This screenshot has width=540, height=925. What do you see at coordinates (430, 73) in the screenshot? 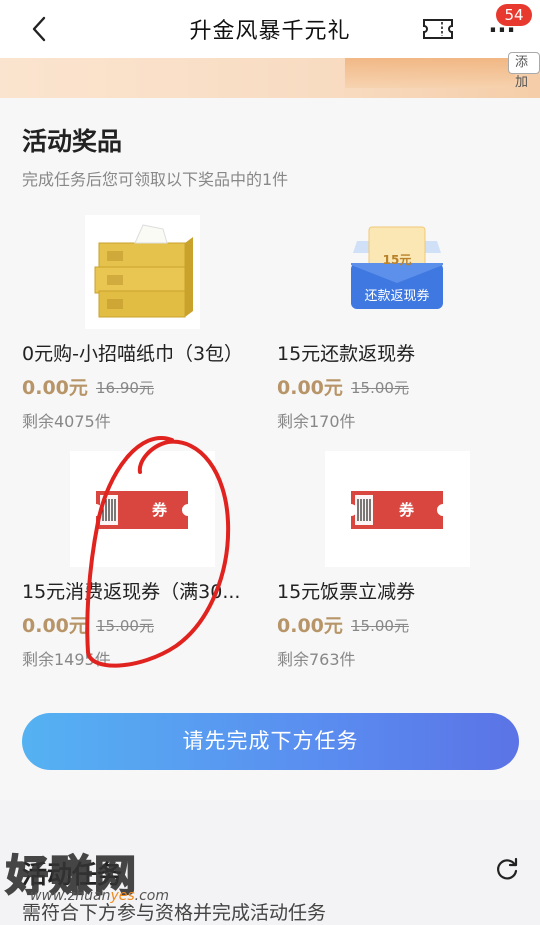
I see `banner-gift-box-illustration` at bounding box center [430, 73].